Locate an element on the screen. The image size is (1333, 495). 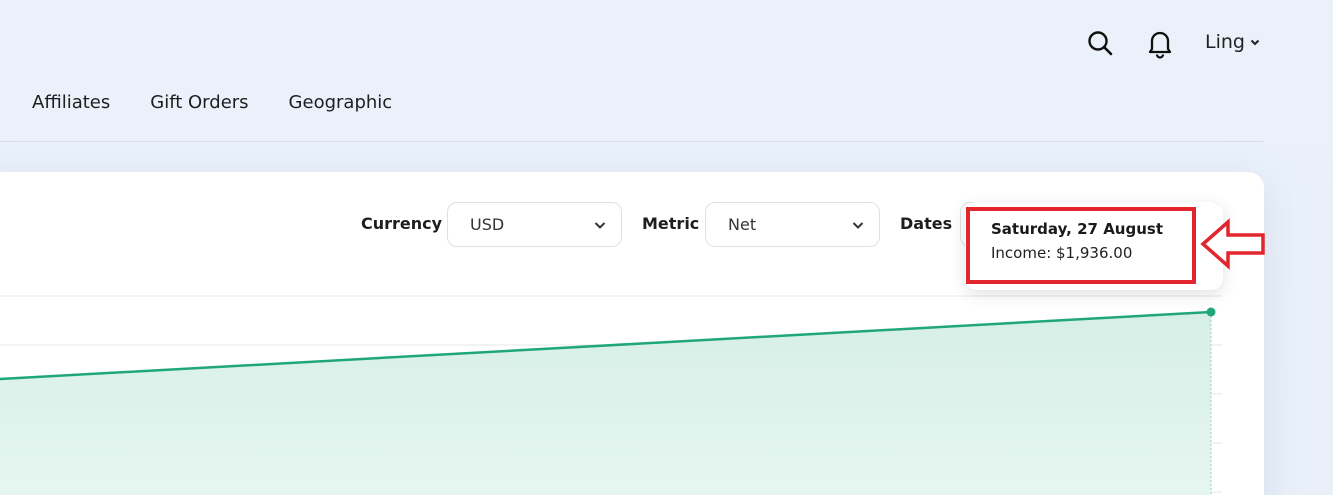
metric-select: Net is located at coordinates (792, 224).